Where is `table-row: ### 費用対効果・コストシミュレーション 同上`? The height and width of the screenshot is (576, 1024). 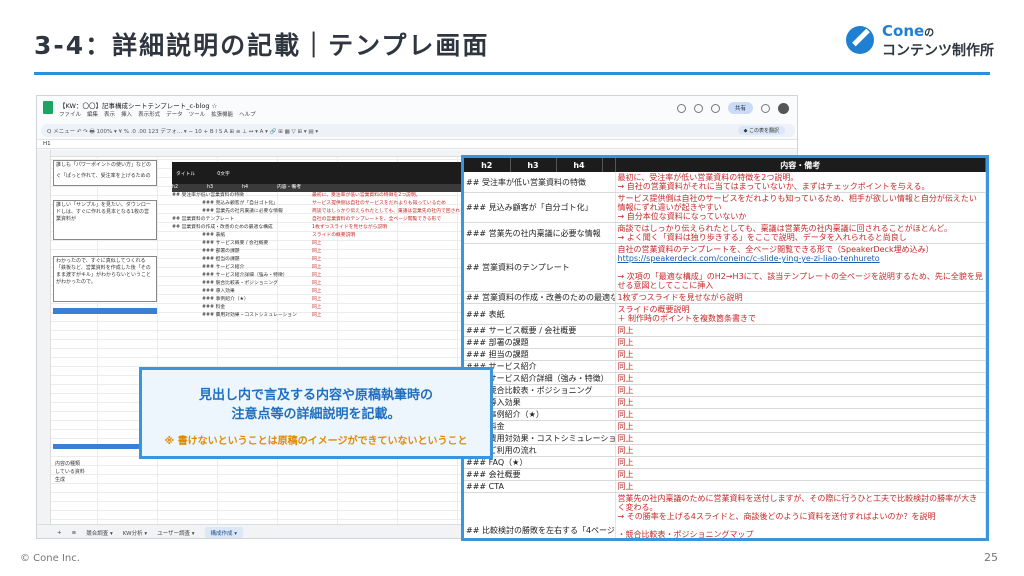
table-row: ### 費用対効果・コストシミュレーション 同上 is located at coordinates (725, 438).